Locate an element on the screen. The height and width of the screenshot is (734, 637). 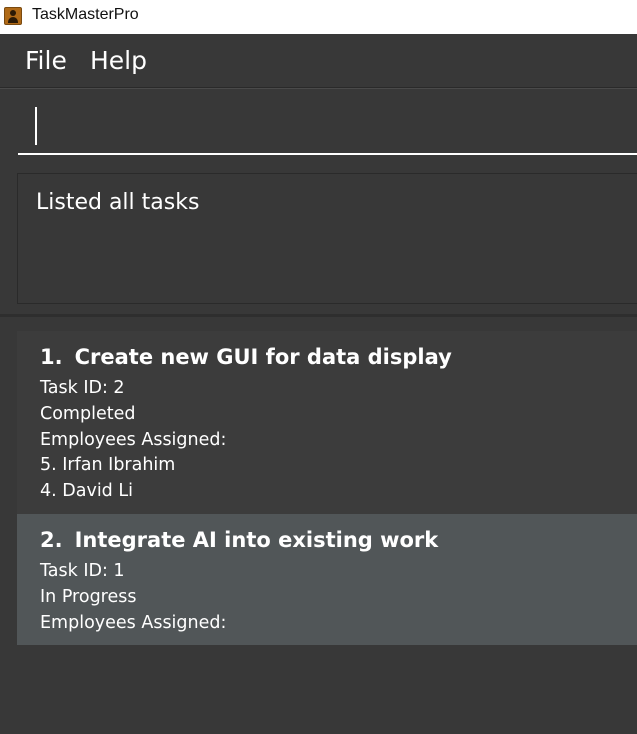
command-box is located at coordinates (318, 126).